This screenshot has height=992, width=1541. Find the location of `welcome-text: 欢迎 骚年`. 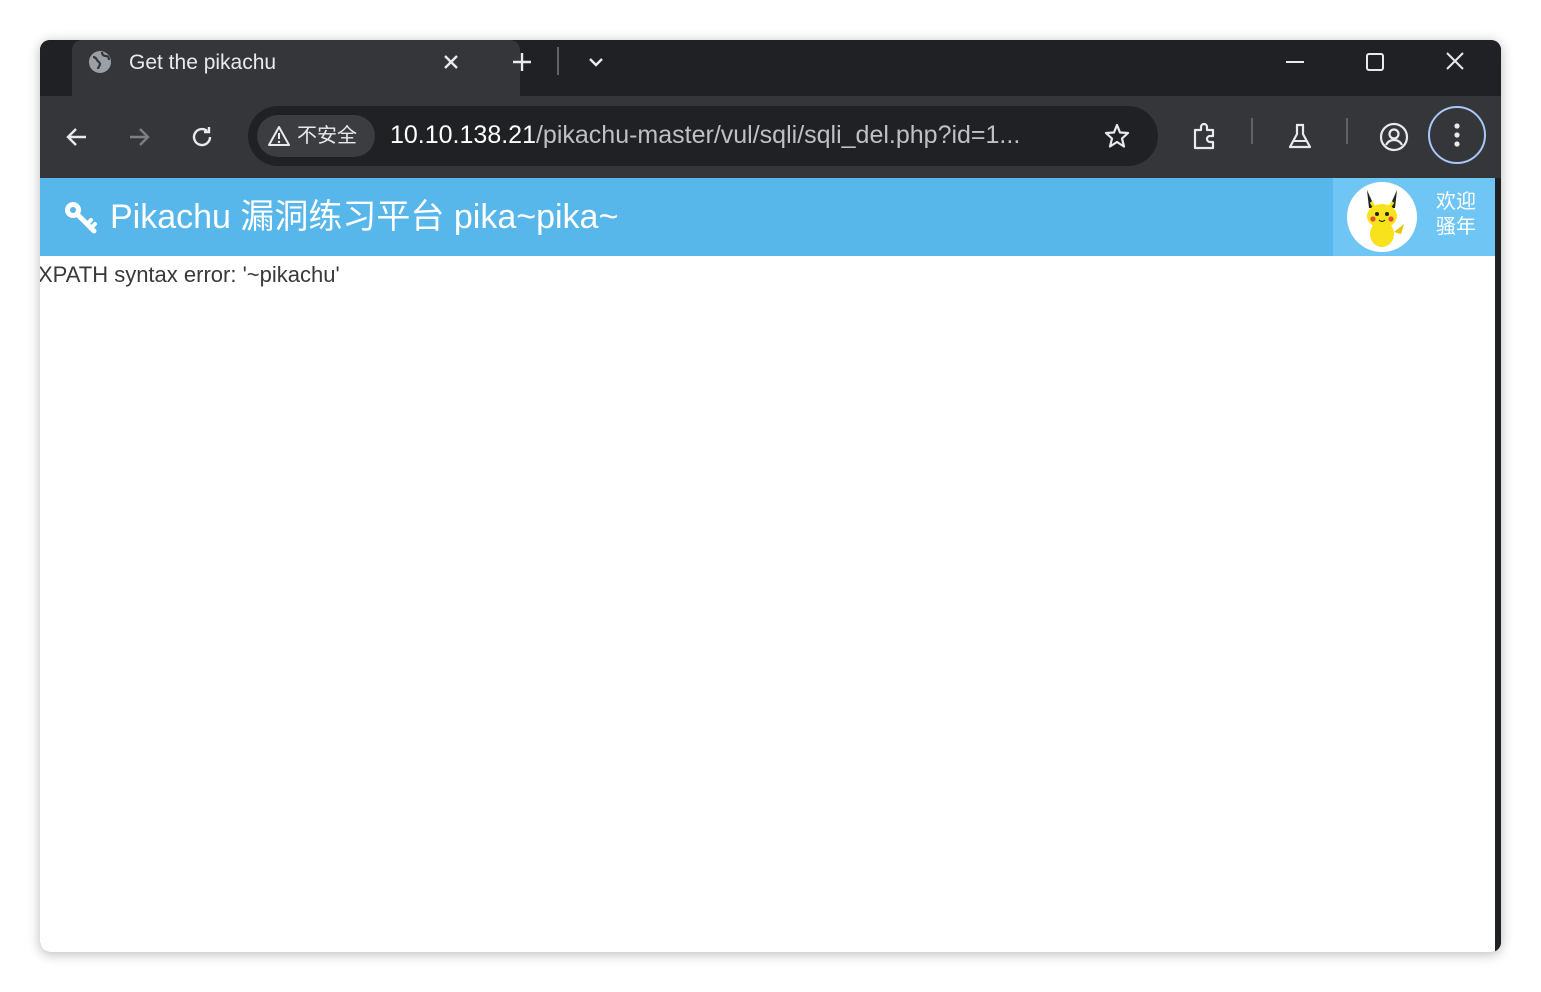

welcome-text: 欢迎 骚年 is located at coordinates (1461, 215).